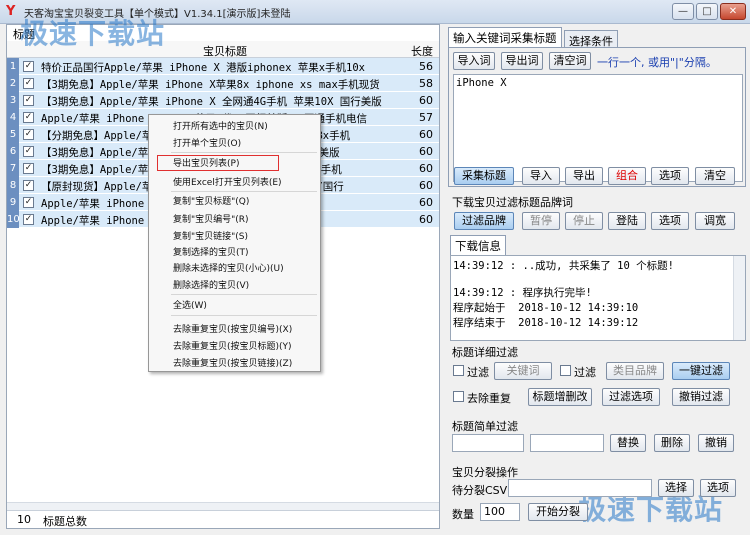  What do you see at coordinates (541, 221) in the screenshot?
I see `pause-button: 暂停` at bounding box center [541, 221].